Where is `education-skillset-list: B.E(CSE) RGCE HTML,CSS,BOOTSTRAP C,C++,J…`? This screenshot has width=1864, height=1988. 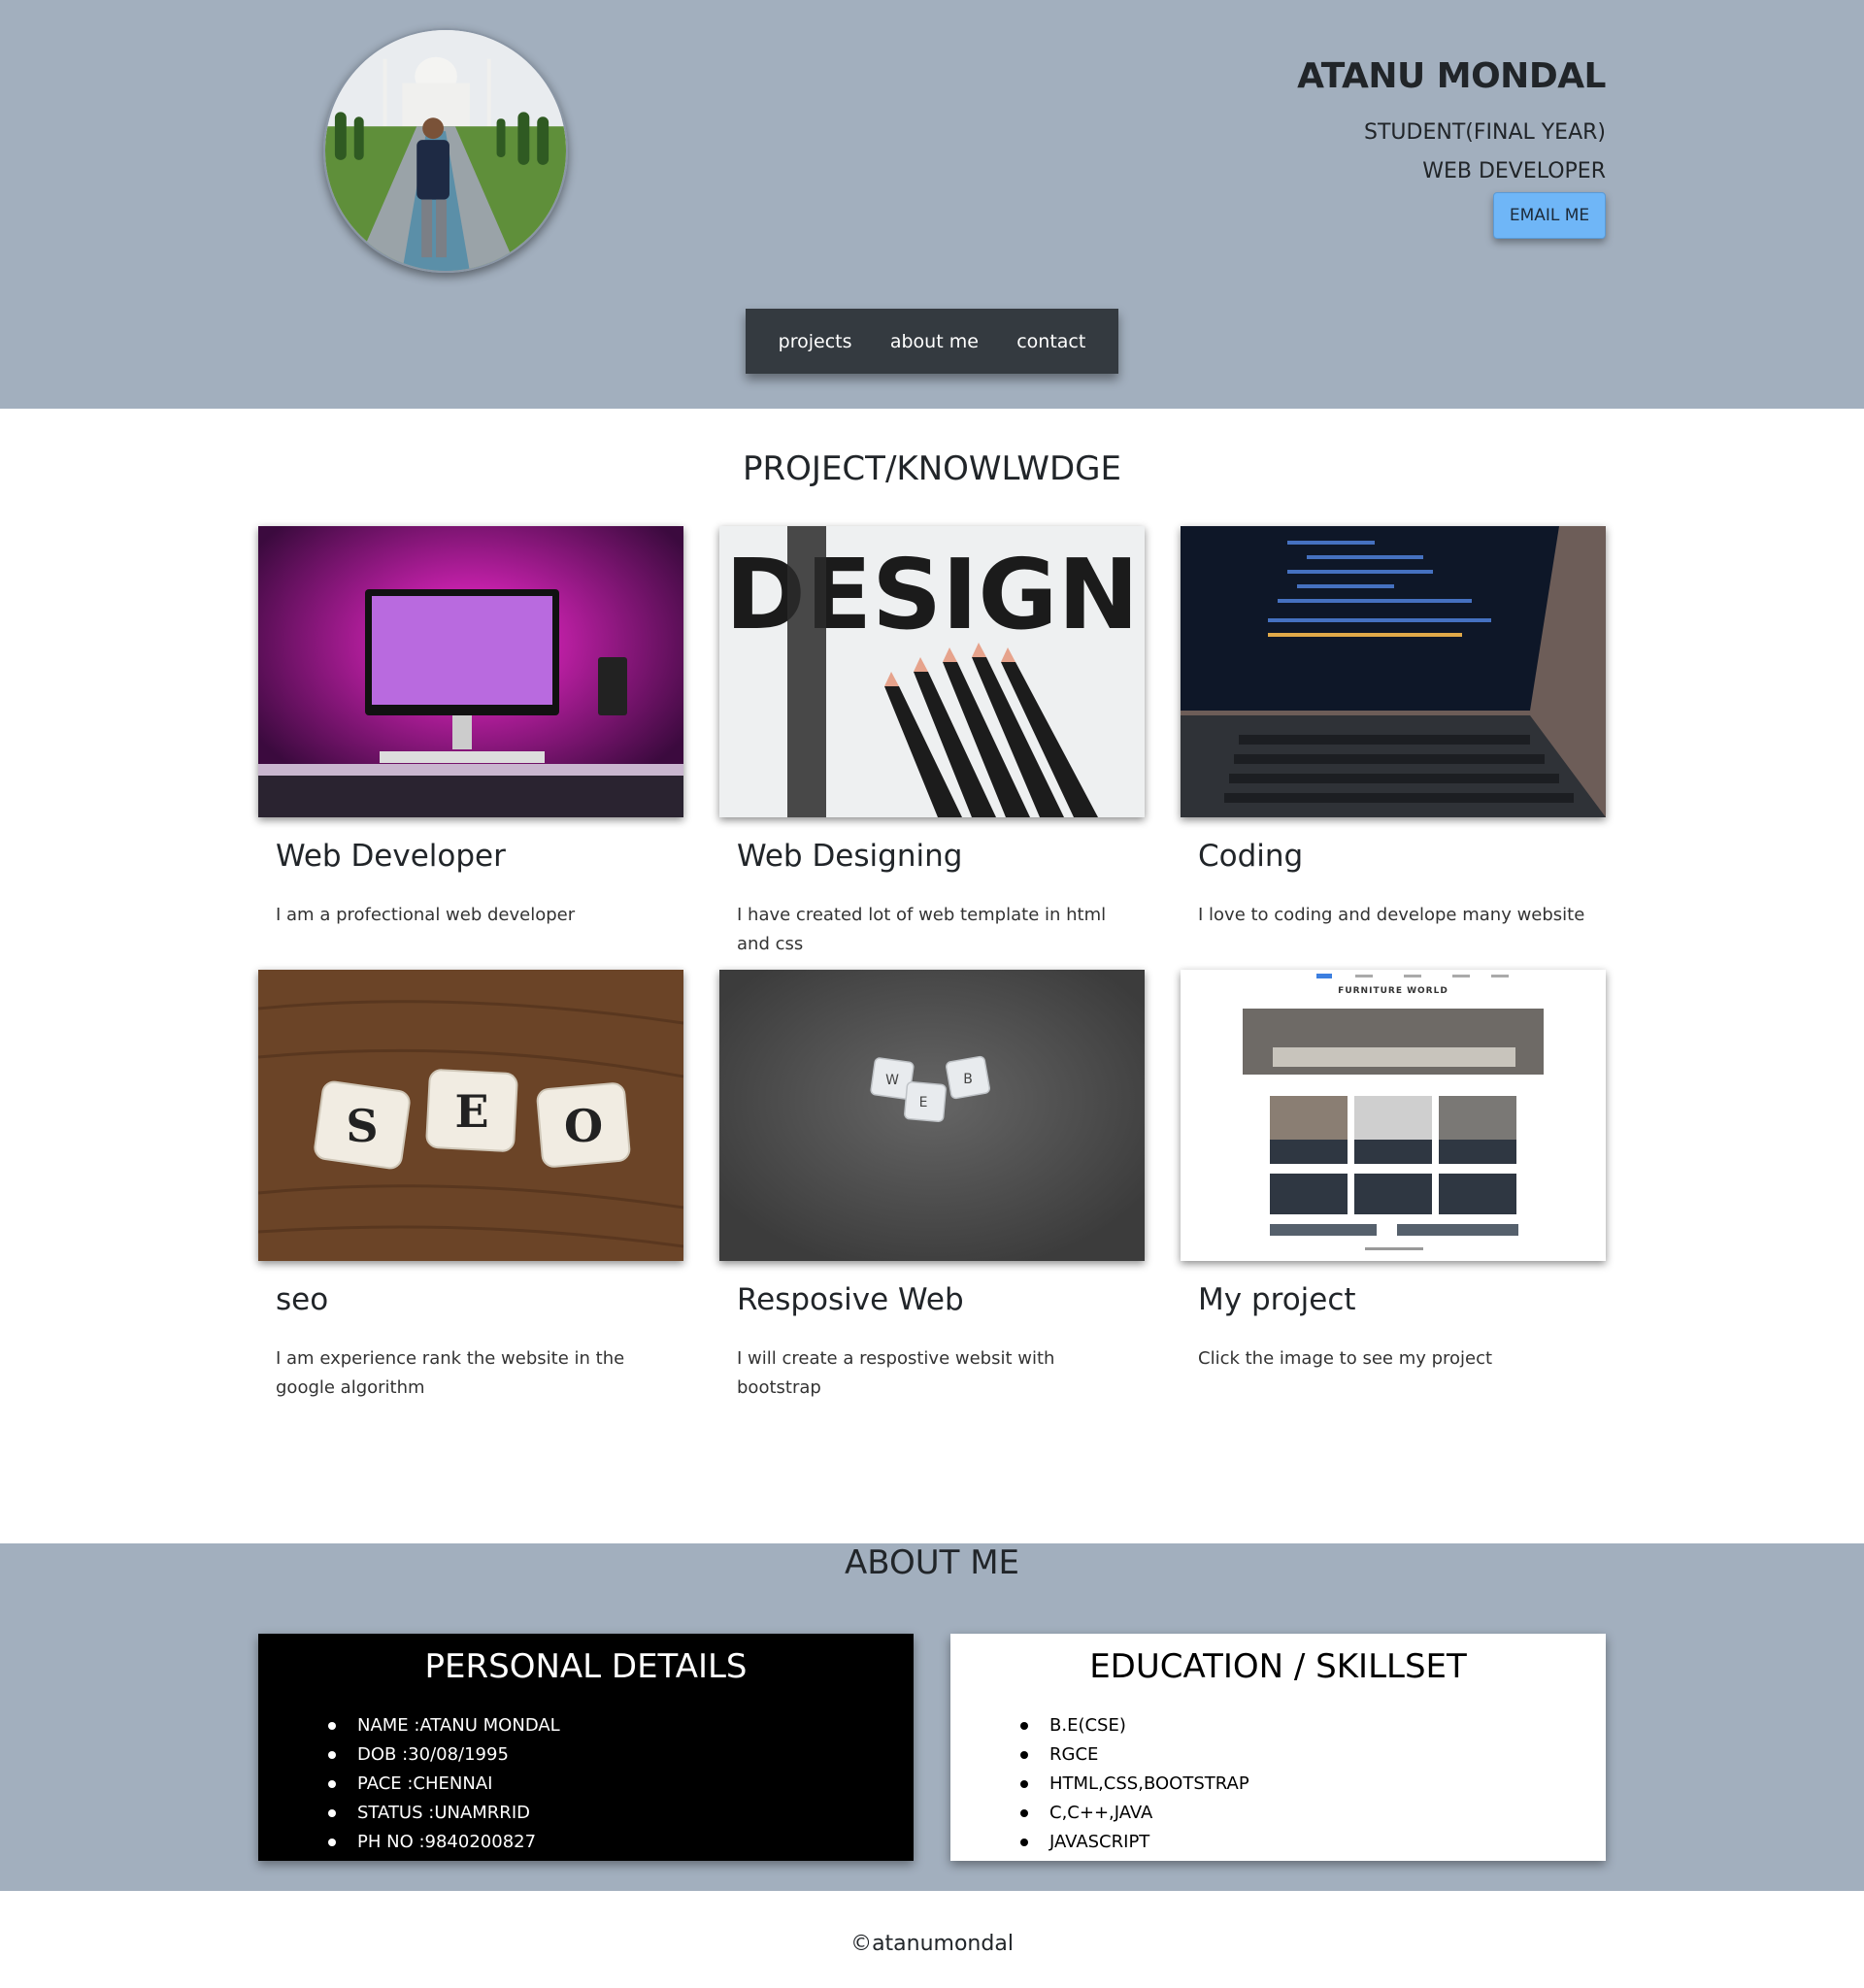
education-skillset-list: B.E(CSE) RGCE HTML,CSS,BOOTSTRAP C,C++,J… is located at coordinates (1313, 1784).